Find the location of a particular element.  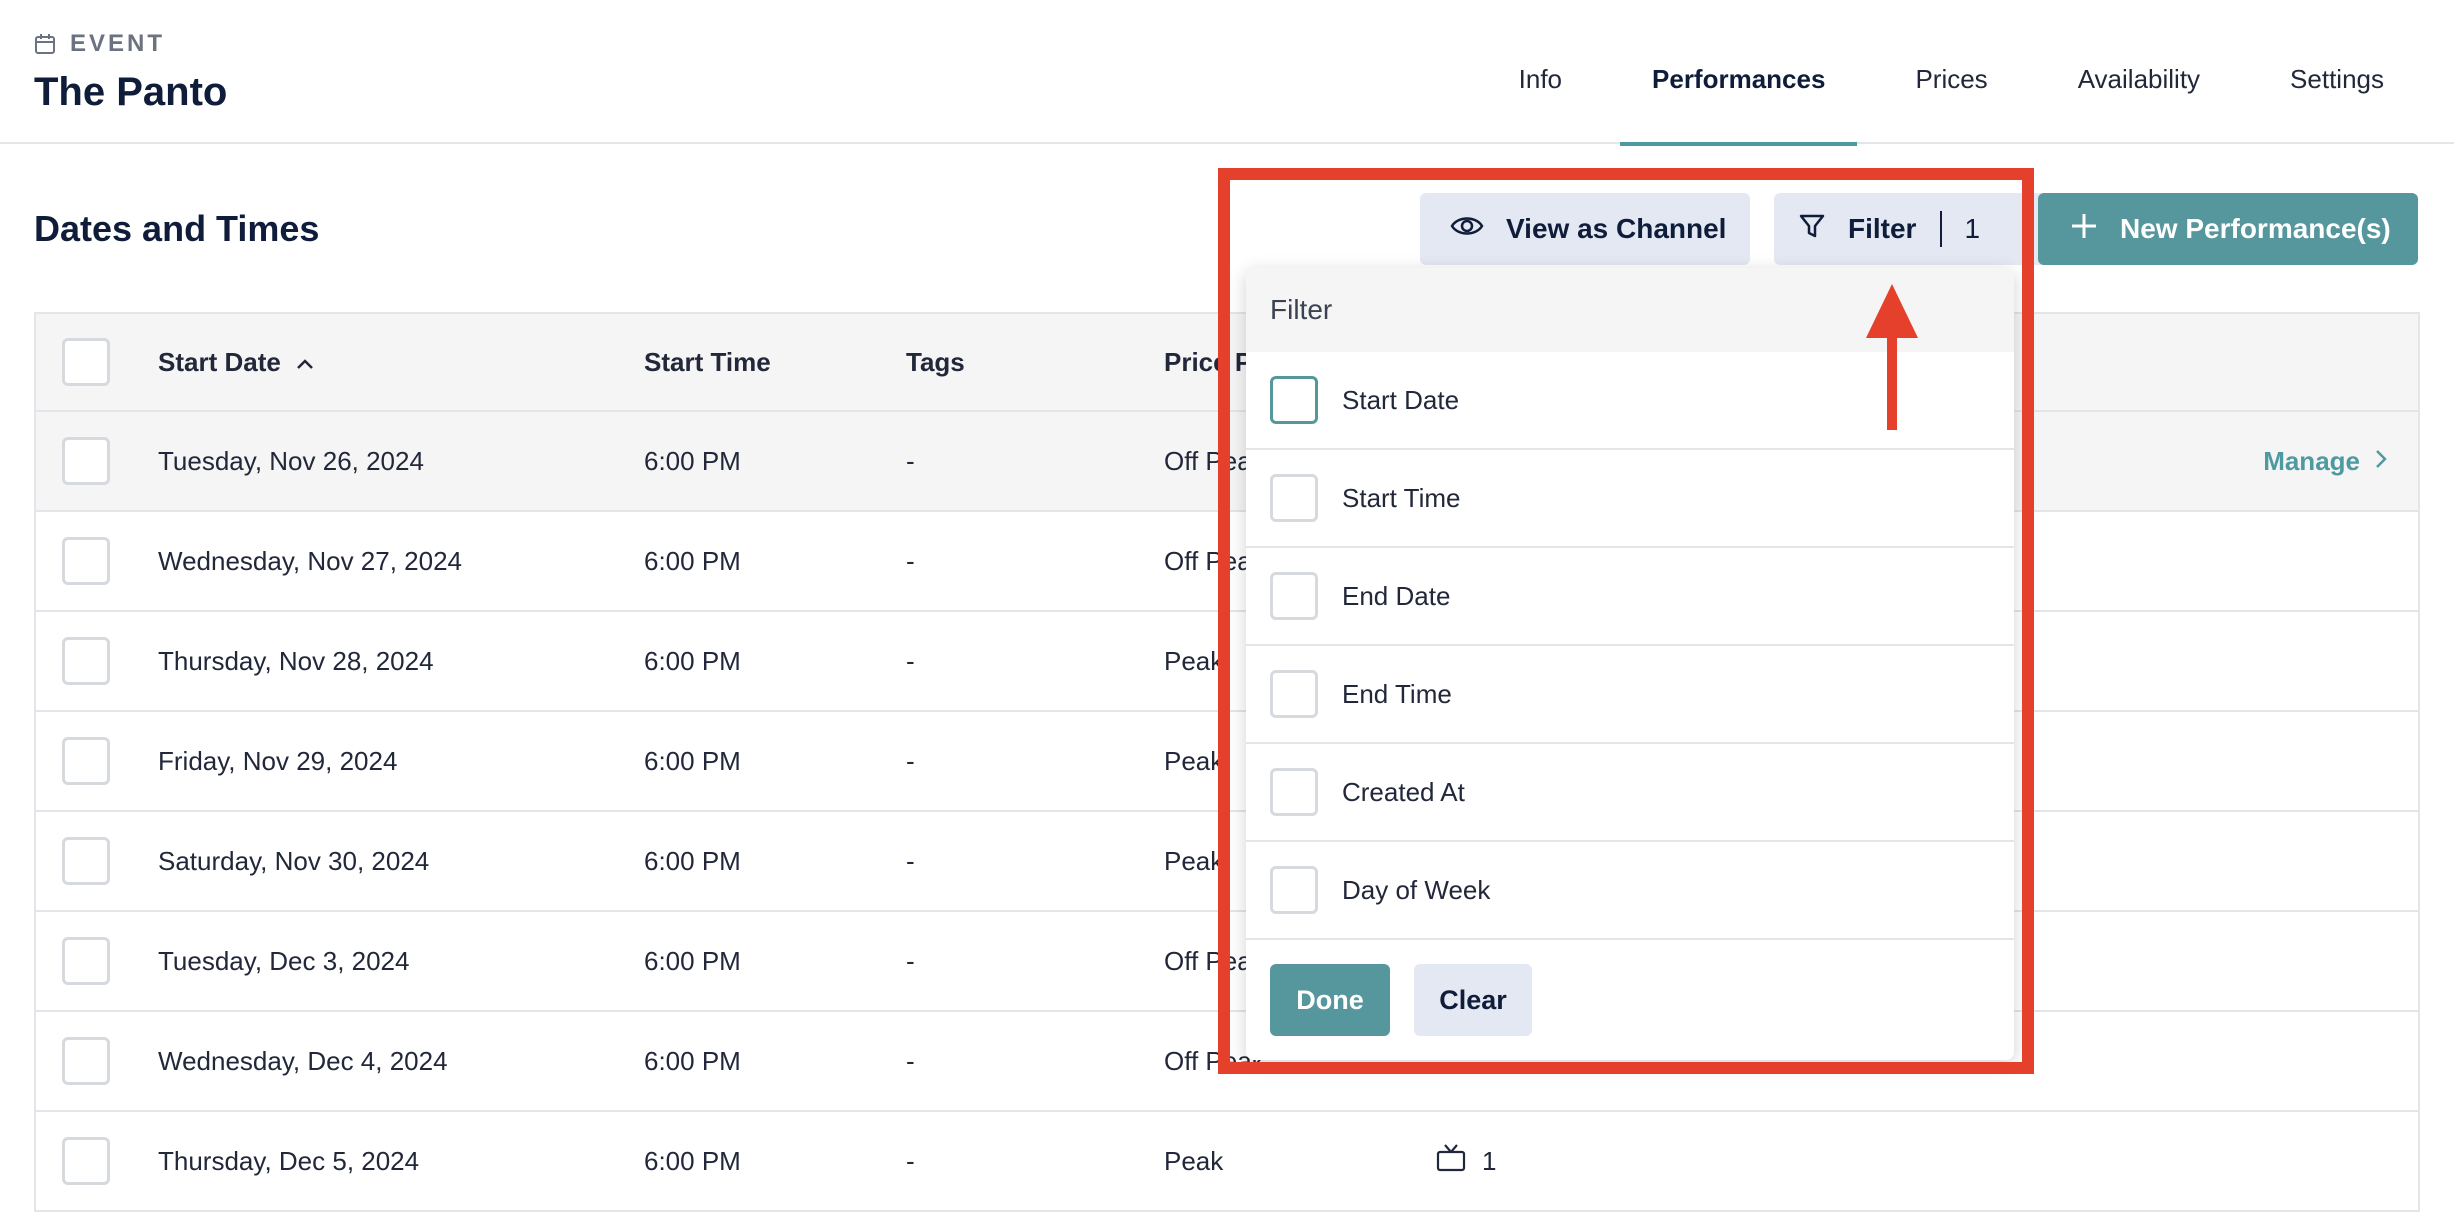

view-as-channel-button: View as Channel is located at coordinates (1585, 229).